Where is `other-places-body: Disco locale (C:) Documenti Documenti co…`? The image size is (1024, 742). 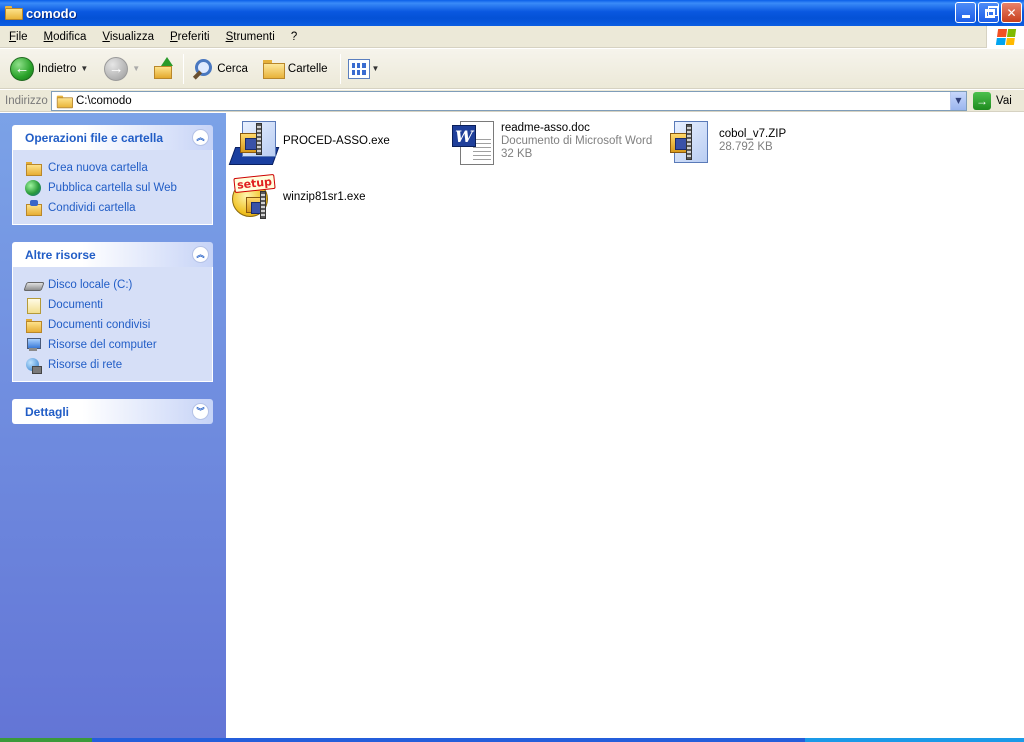 other-places-body: Disco locale (C:) Documenti Documenti co… is located at coordinates (112, 324).